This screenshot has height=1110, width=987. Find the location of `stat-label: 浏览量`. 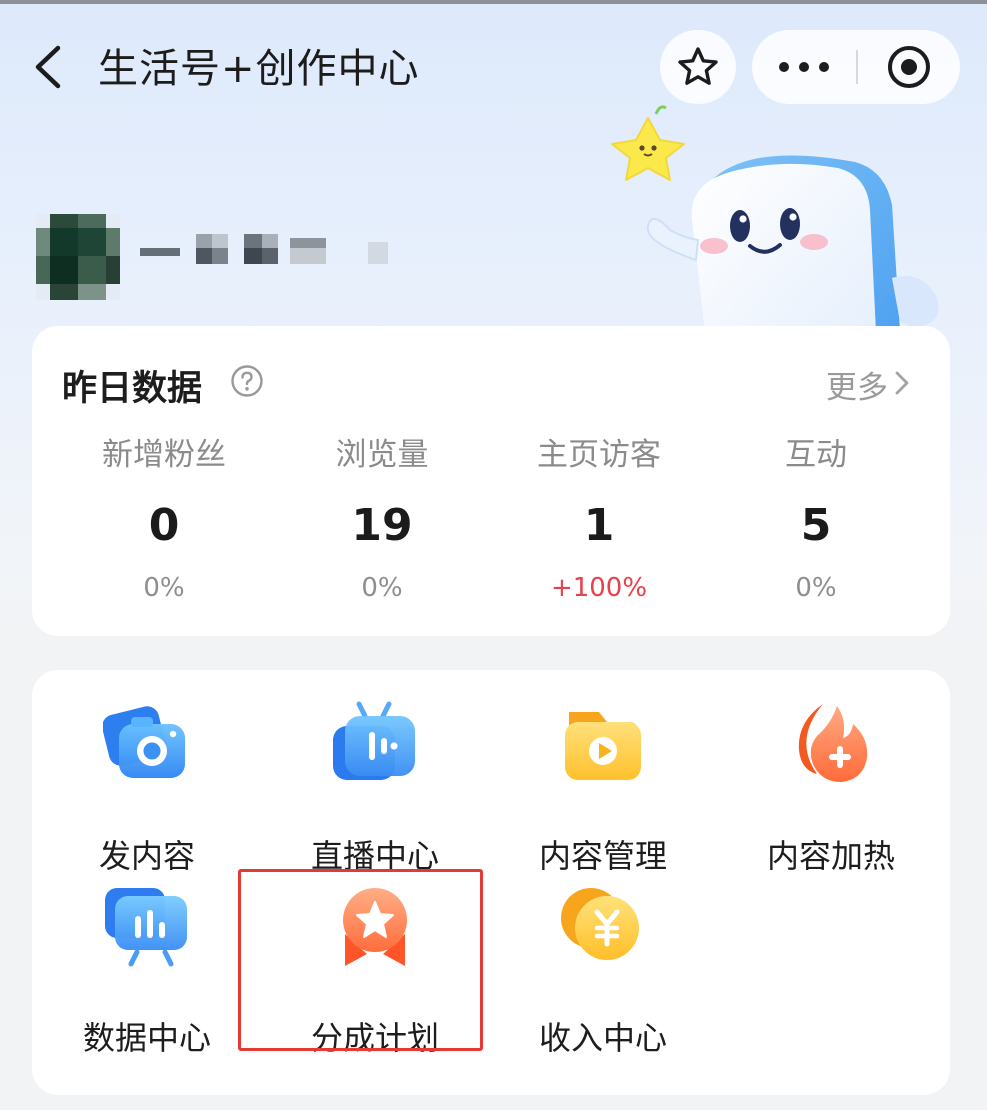

stat-label: 浏览量 is located at coordinates (382, 455).